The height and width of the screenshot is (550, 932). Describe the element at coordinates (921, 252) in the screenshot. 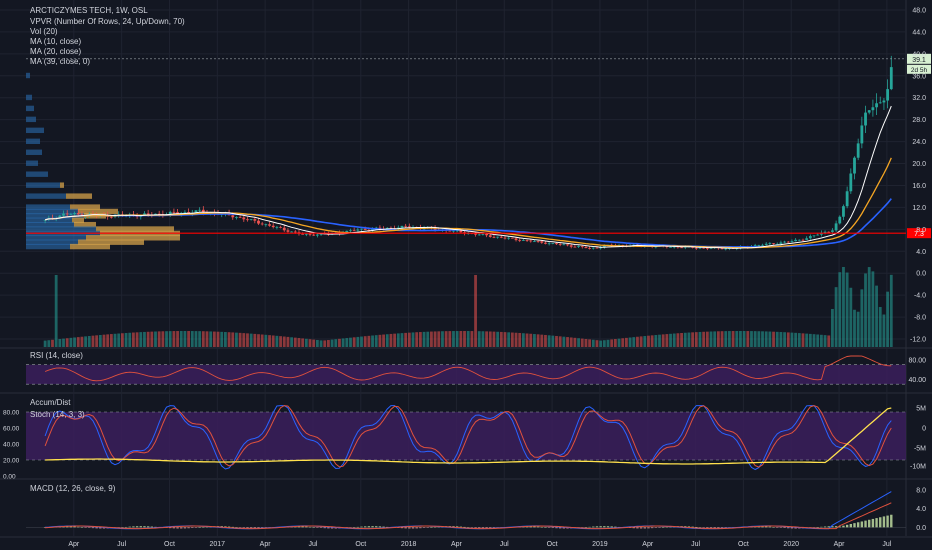

I see `price-tick-label: 4.0` at that location.